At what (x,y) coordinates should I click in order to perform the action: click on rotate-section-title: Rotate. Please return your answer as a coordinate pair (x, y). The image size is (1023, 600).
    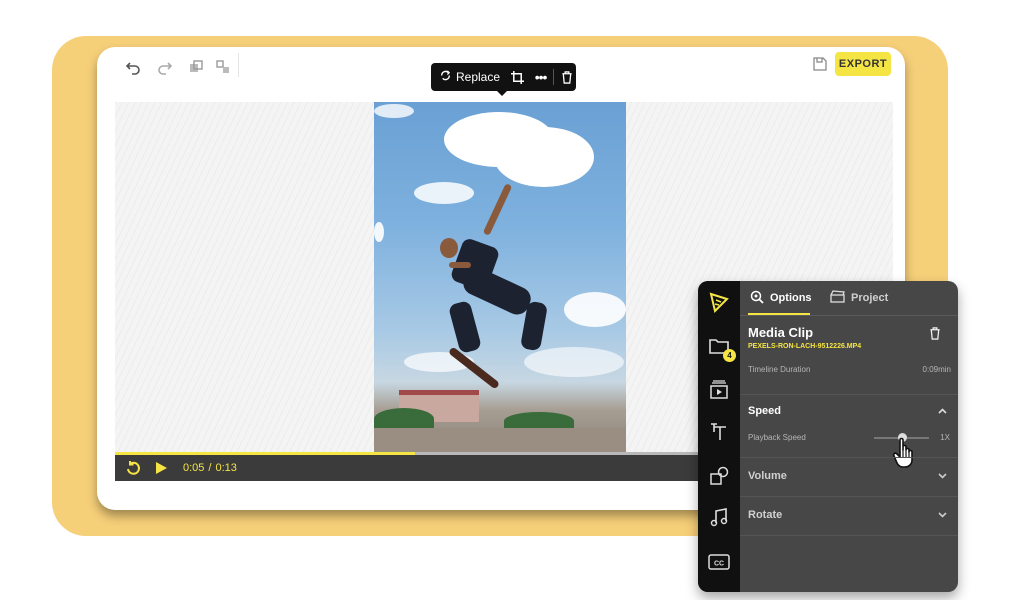
    Looking at the image, I should click on (765, 515).